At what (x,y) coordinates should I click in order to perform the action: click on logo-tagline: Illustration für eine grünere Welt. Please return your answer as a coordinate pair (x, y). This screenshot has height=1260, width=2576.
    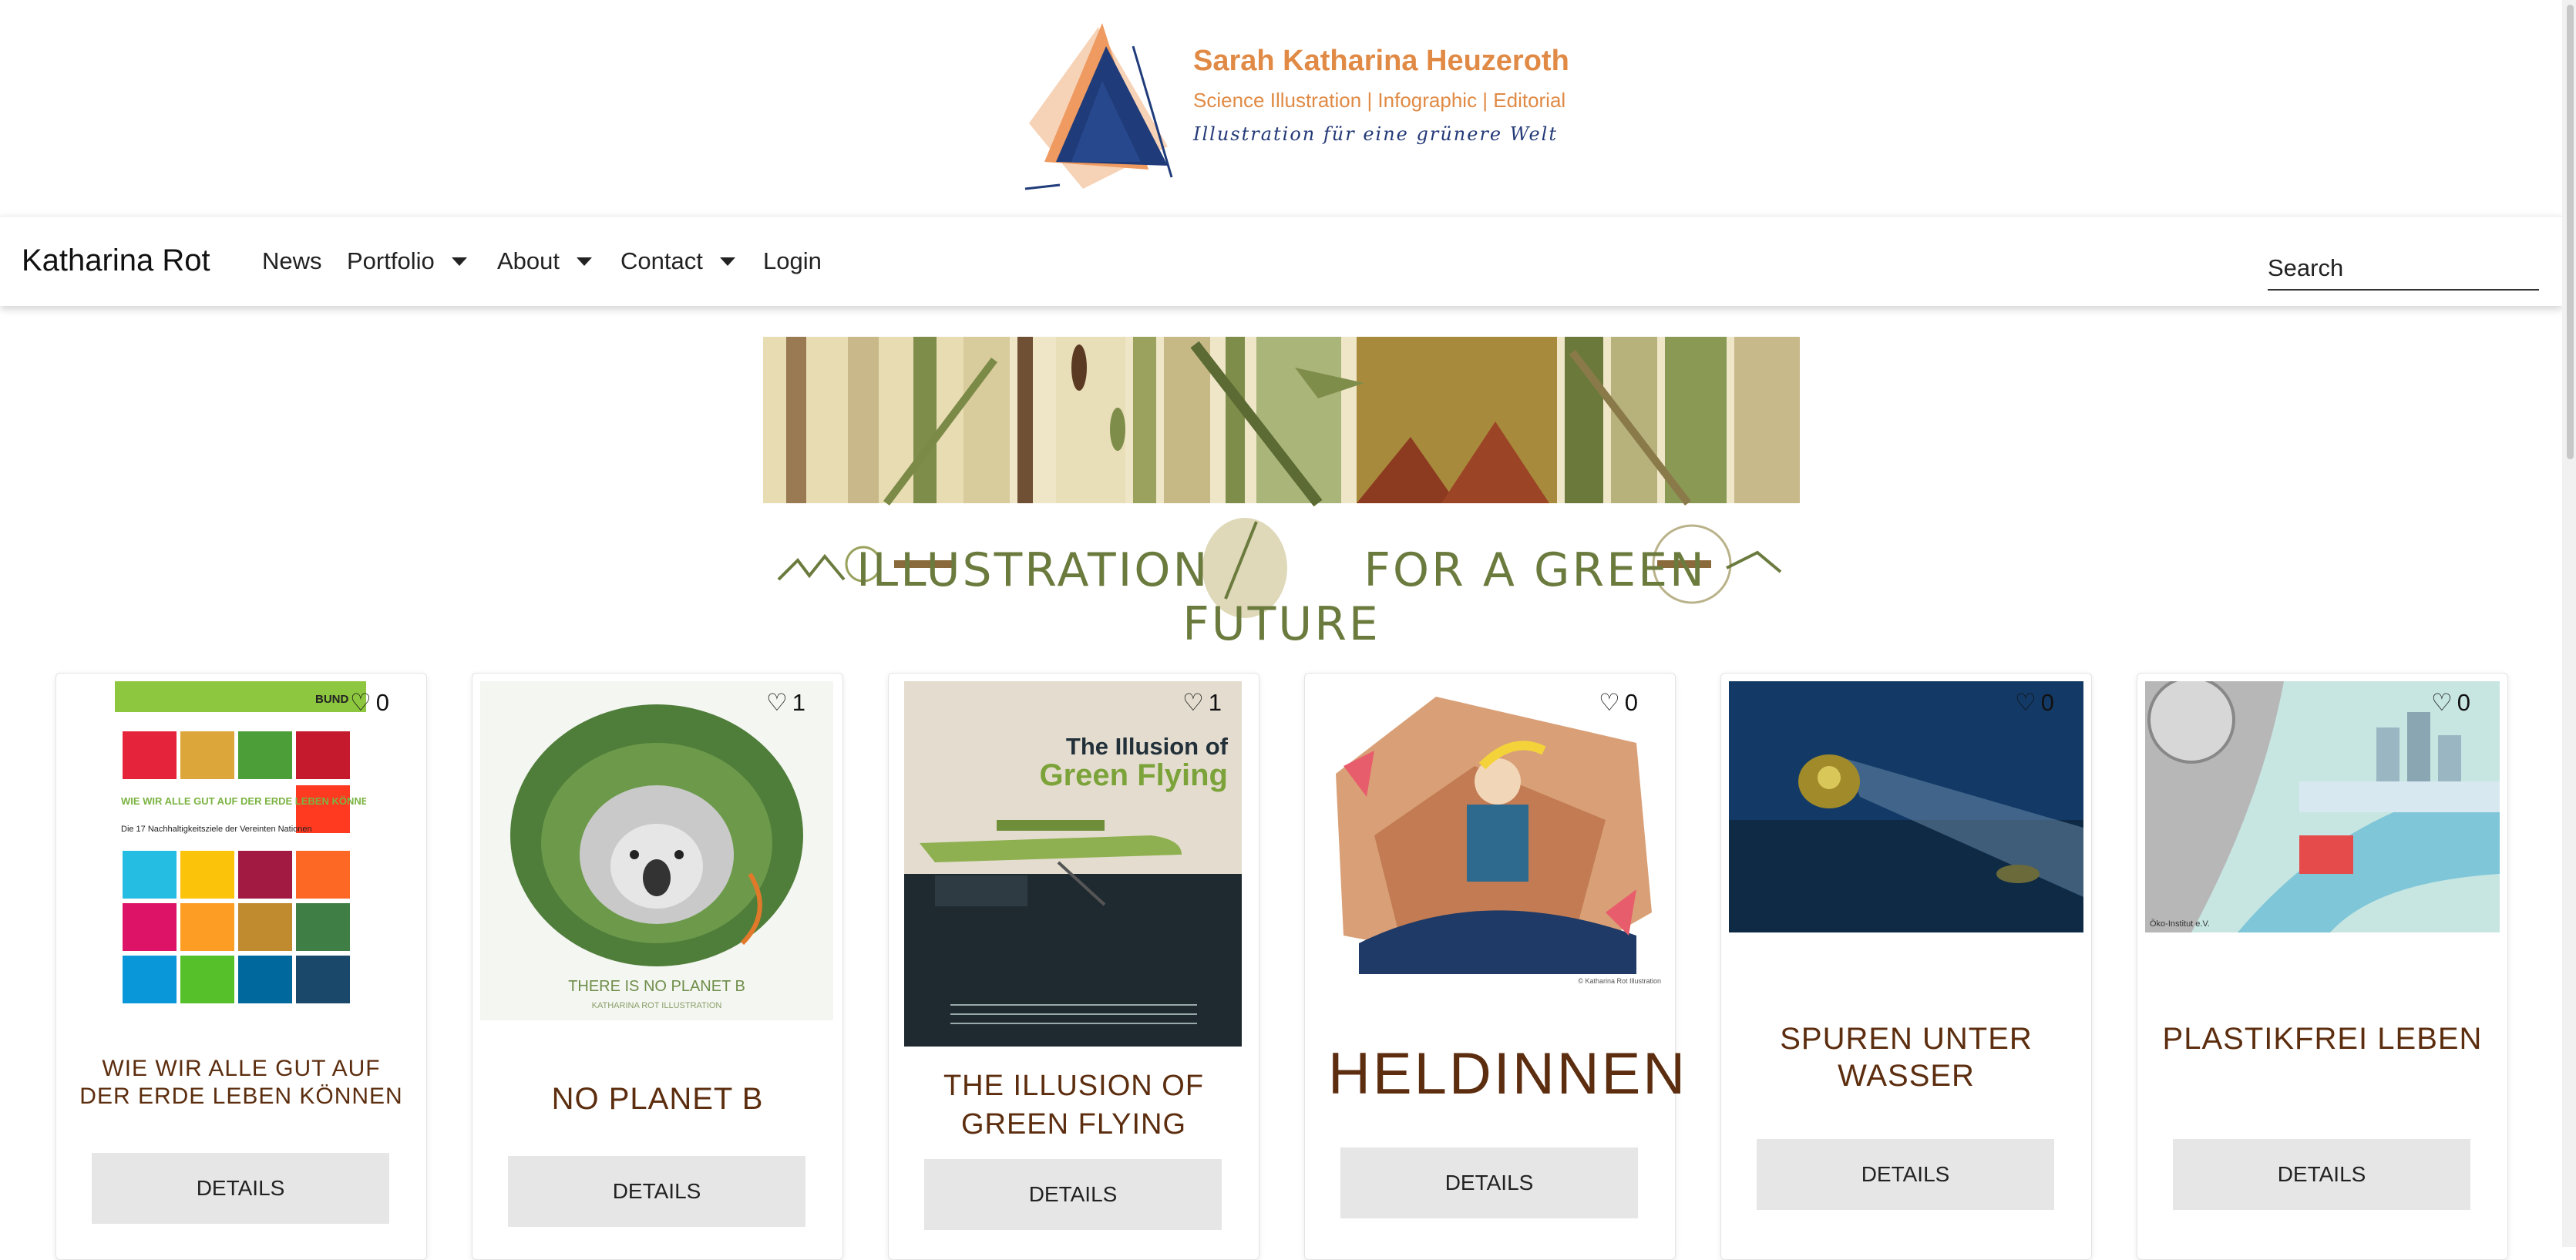
    Looking at the image, I should click on (1375, 134).